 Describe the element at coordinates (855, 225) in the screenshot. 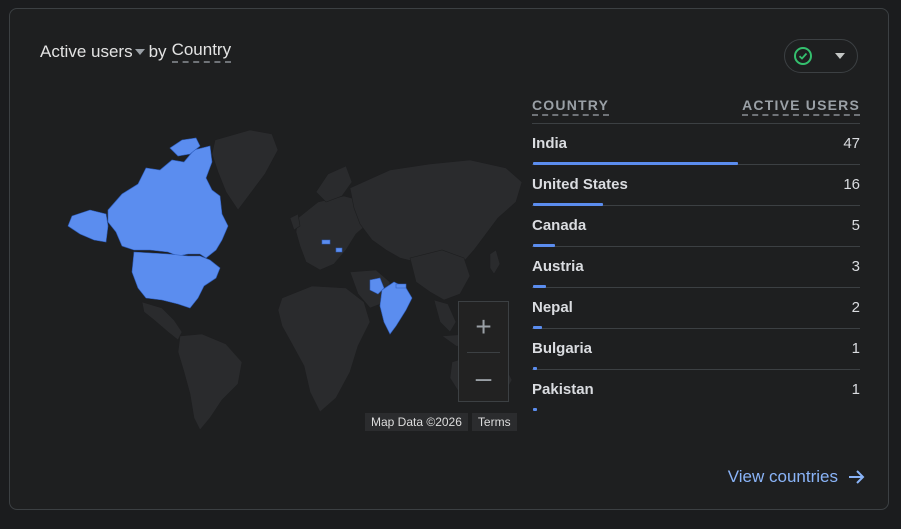

I see `active-users-value: 5` at that location.